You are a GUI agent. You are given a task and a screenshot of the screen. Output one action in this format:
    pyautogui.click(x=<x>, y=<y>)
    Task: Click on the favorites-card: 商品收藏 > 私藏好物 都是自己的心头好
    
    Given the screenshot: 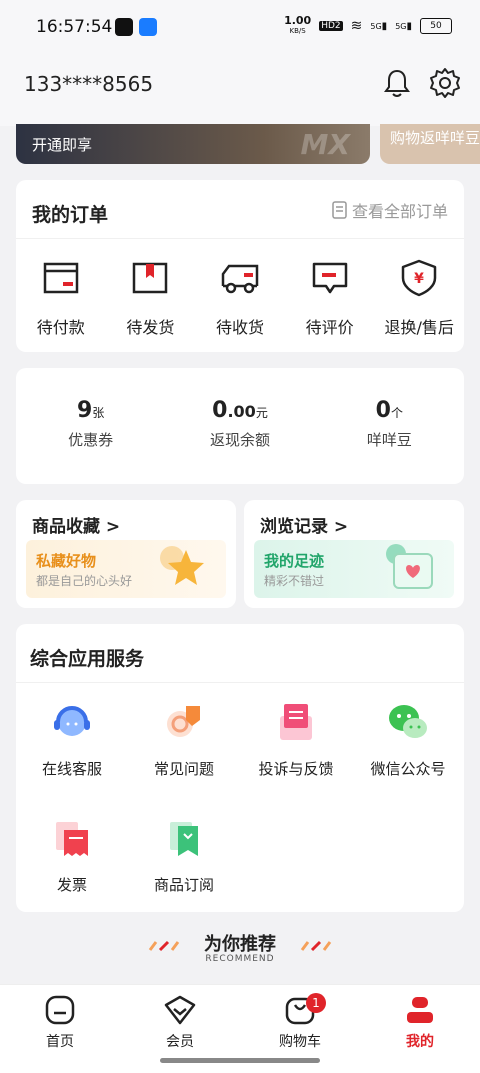 What is the action you would take?
    pyautogui.click(x=126, y=554)
    